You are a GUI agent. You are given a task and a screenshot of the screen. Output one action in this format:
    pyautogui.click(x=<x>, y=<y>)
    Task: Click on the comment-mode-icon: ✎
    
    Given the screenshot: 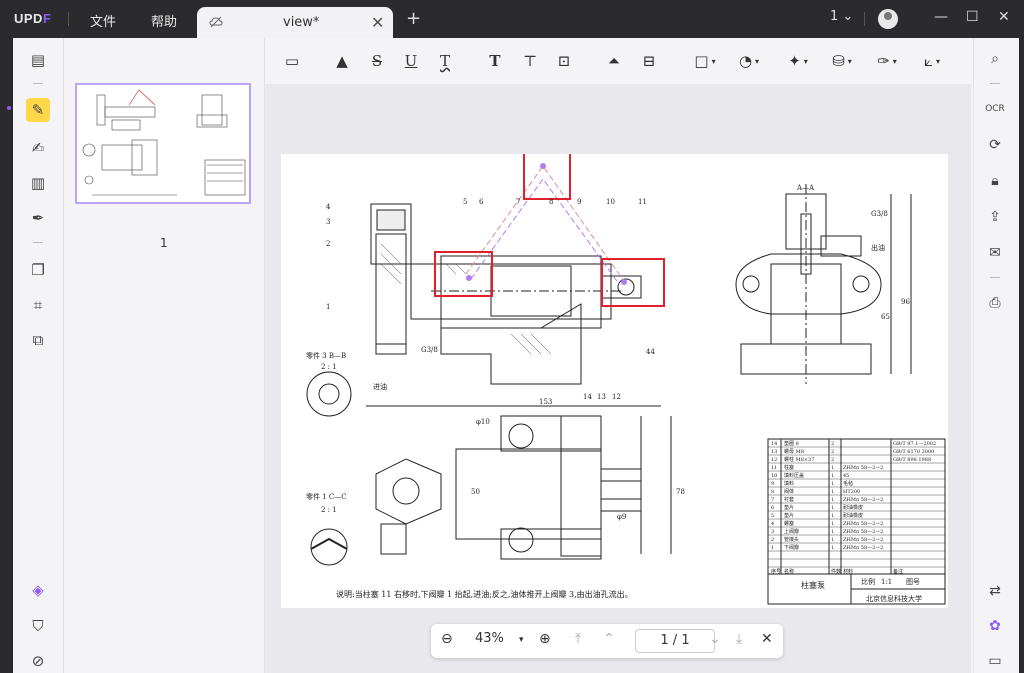 What is the action you would take?
    pyautogui.click(x=38, y=110)
    